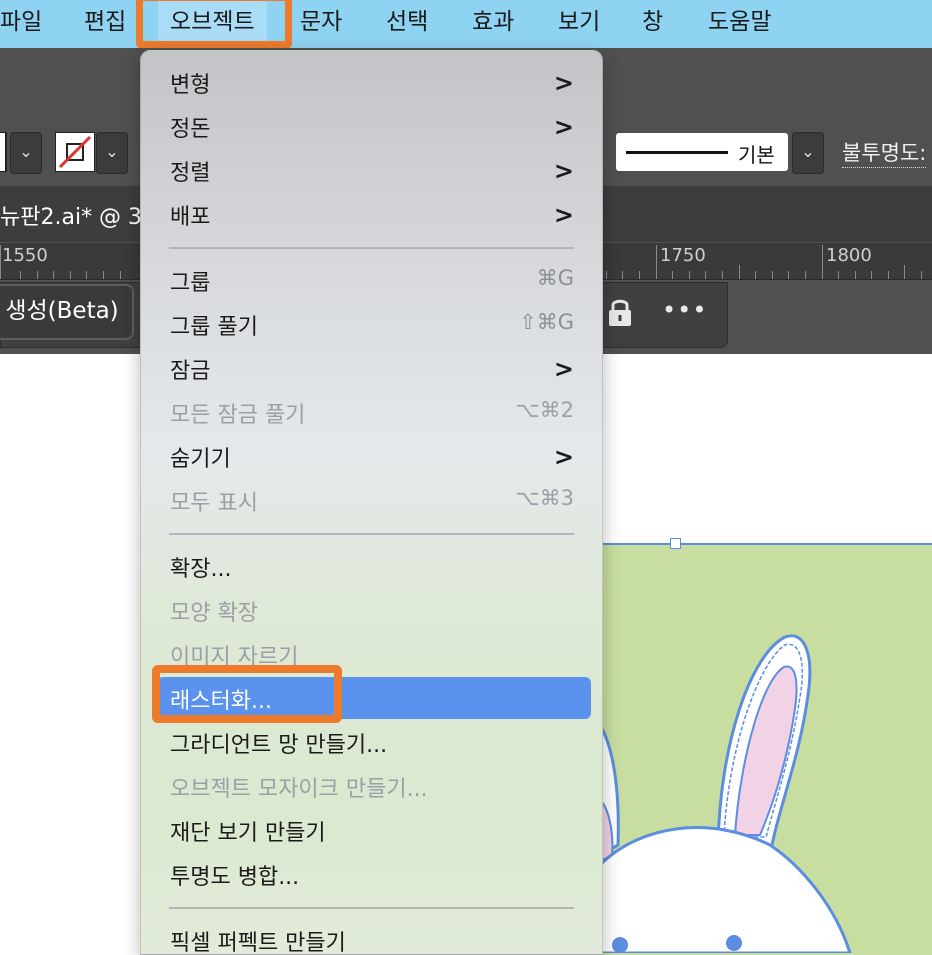  I want to click on menu-item-ungroup: 그룹 풀기 ⇧⌘G, so click(371, 325).